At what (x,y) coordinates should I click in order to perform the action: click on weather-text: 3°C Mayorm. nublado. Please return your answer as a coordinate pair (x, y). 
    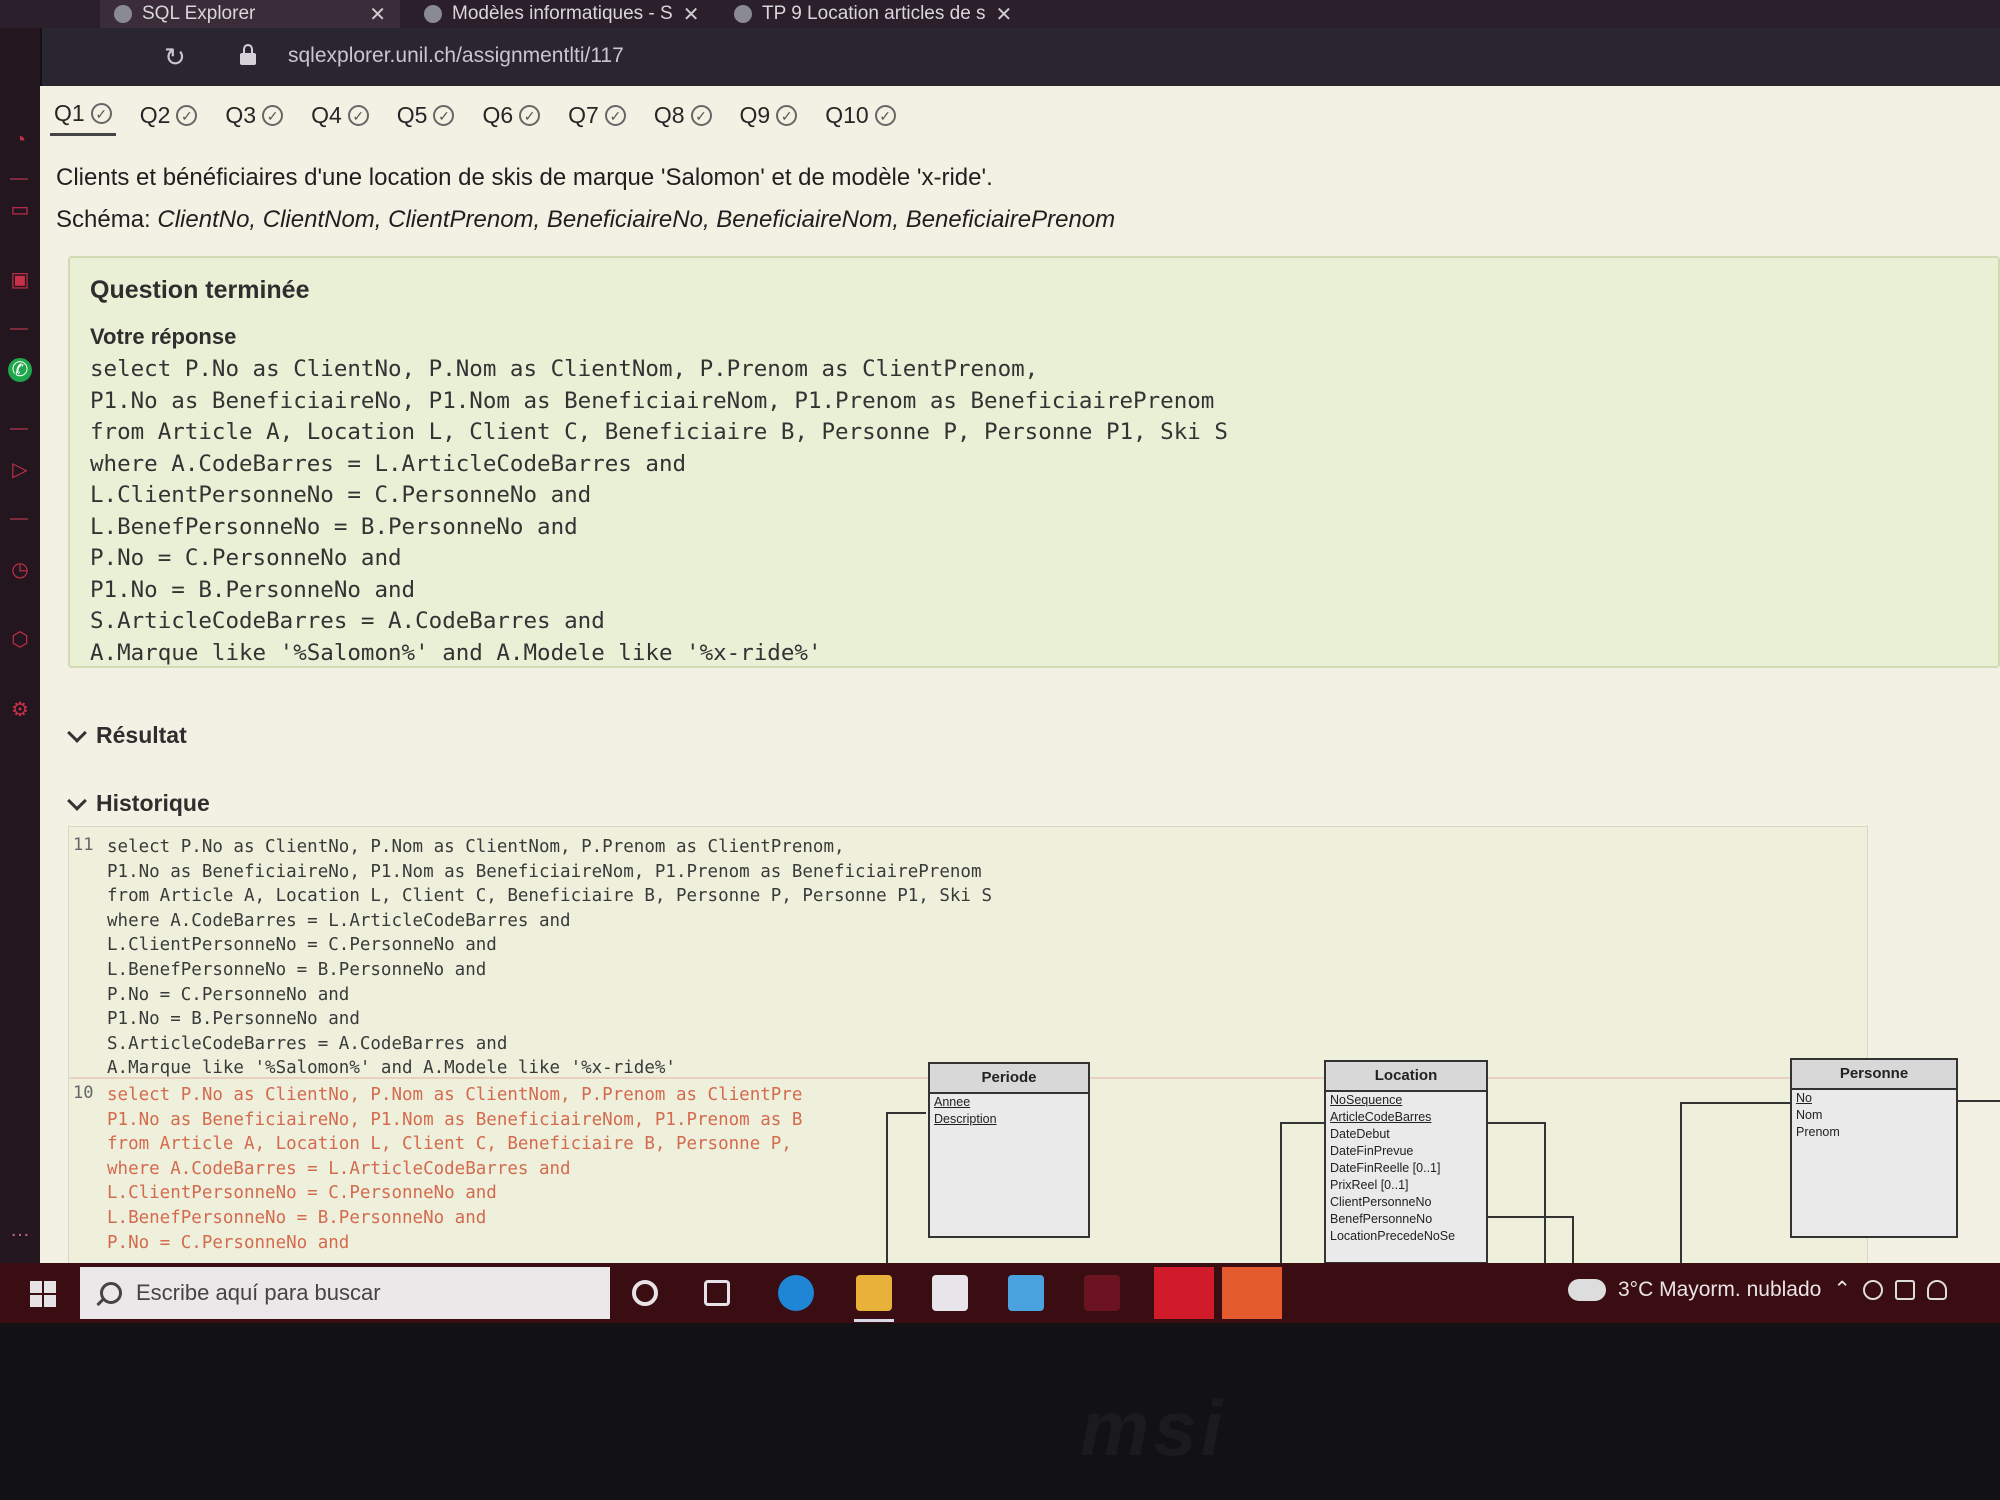
    Looking at the image, I should click on (1719, 1290).